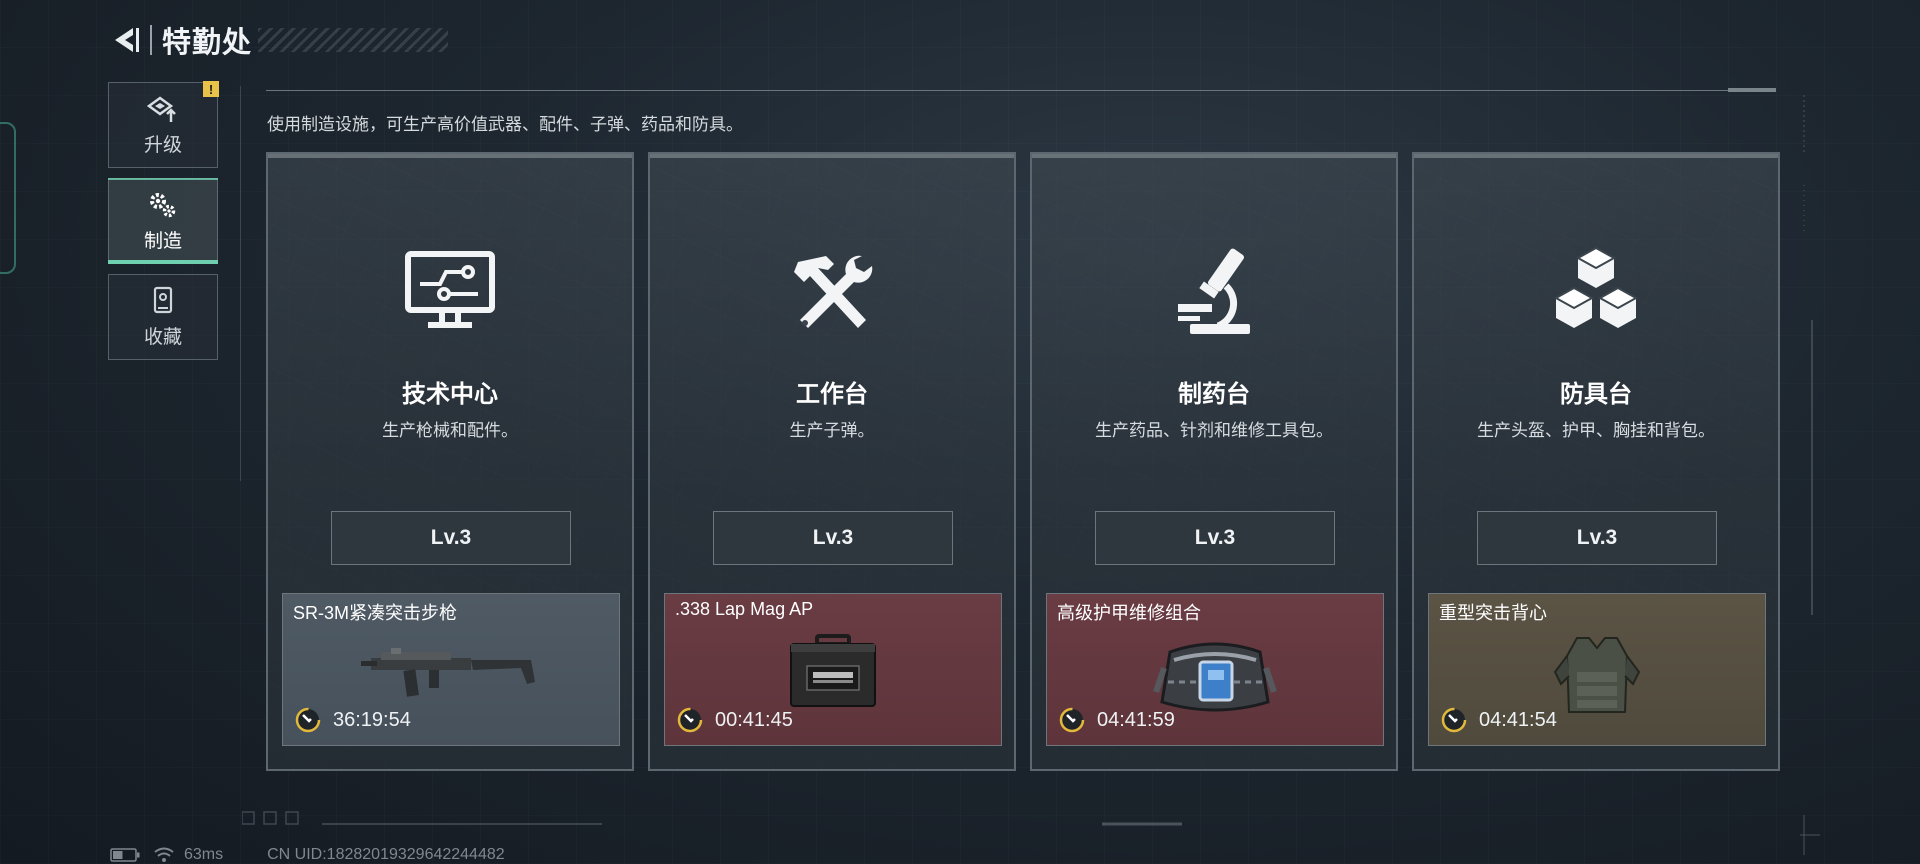 The image size is (1920, 864). What do you see at coordinates (450, 394) in the screenshot?
I see `station-name: 技术中心` at bounding box center [450, 394].